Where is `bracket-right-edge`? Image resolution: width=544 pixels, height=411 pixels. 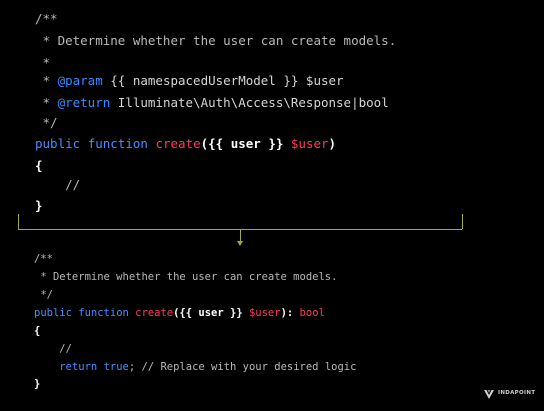
bracket-right-edge is located at coordinates (462, 221).